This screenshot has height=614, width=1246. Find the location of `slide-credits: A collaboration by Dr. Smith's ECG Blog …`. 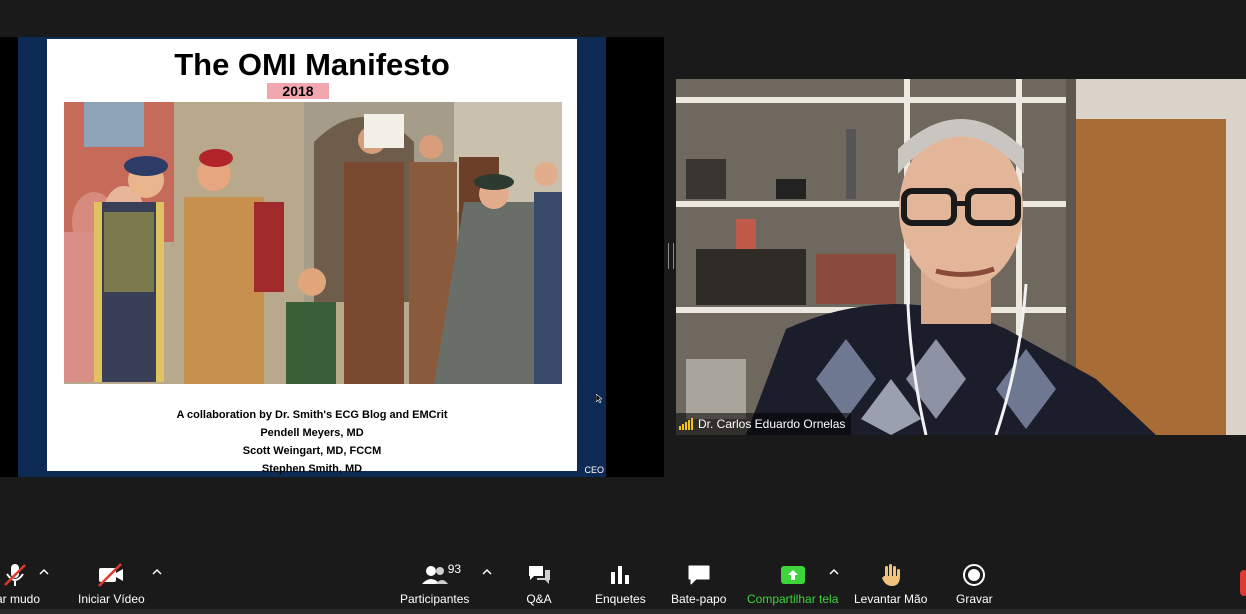

slide-credits: A collaboration by Dr. Smith's ECG Blog … is located at coordinates (312, 442).